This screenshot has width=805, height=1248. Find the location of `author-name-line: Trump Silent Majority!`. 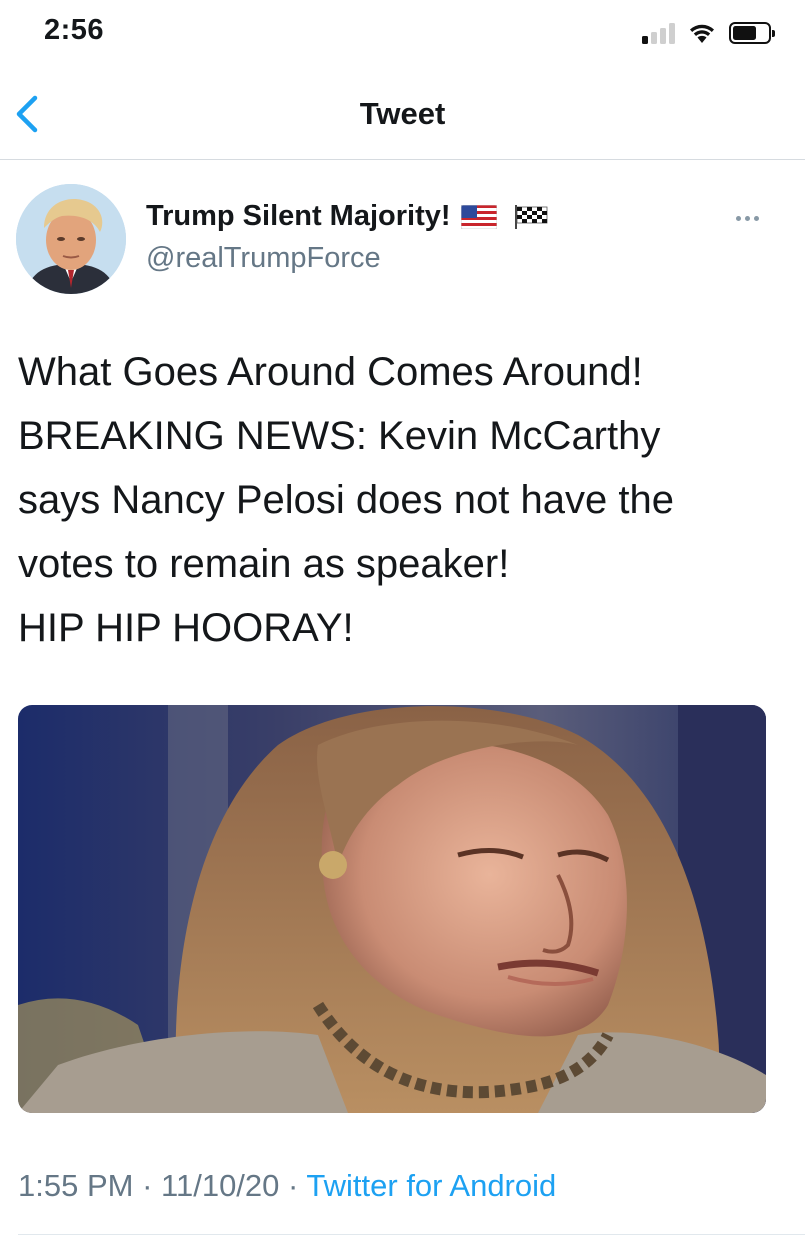

author-name-line: Trump Silent Majority! is located at coordinates (347, 216).